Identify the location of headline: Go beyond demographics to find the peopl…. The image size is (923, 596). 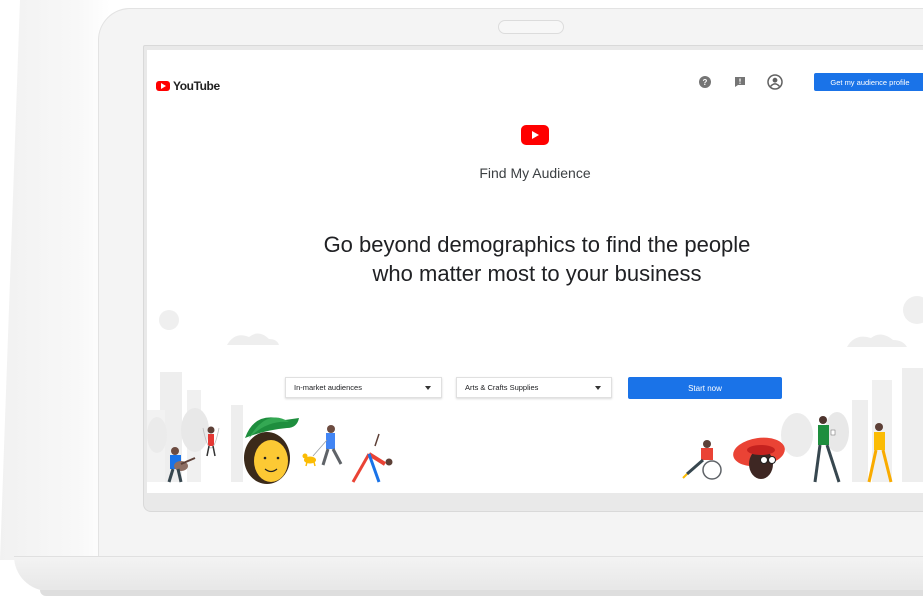
(537, 259).